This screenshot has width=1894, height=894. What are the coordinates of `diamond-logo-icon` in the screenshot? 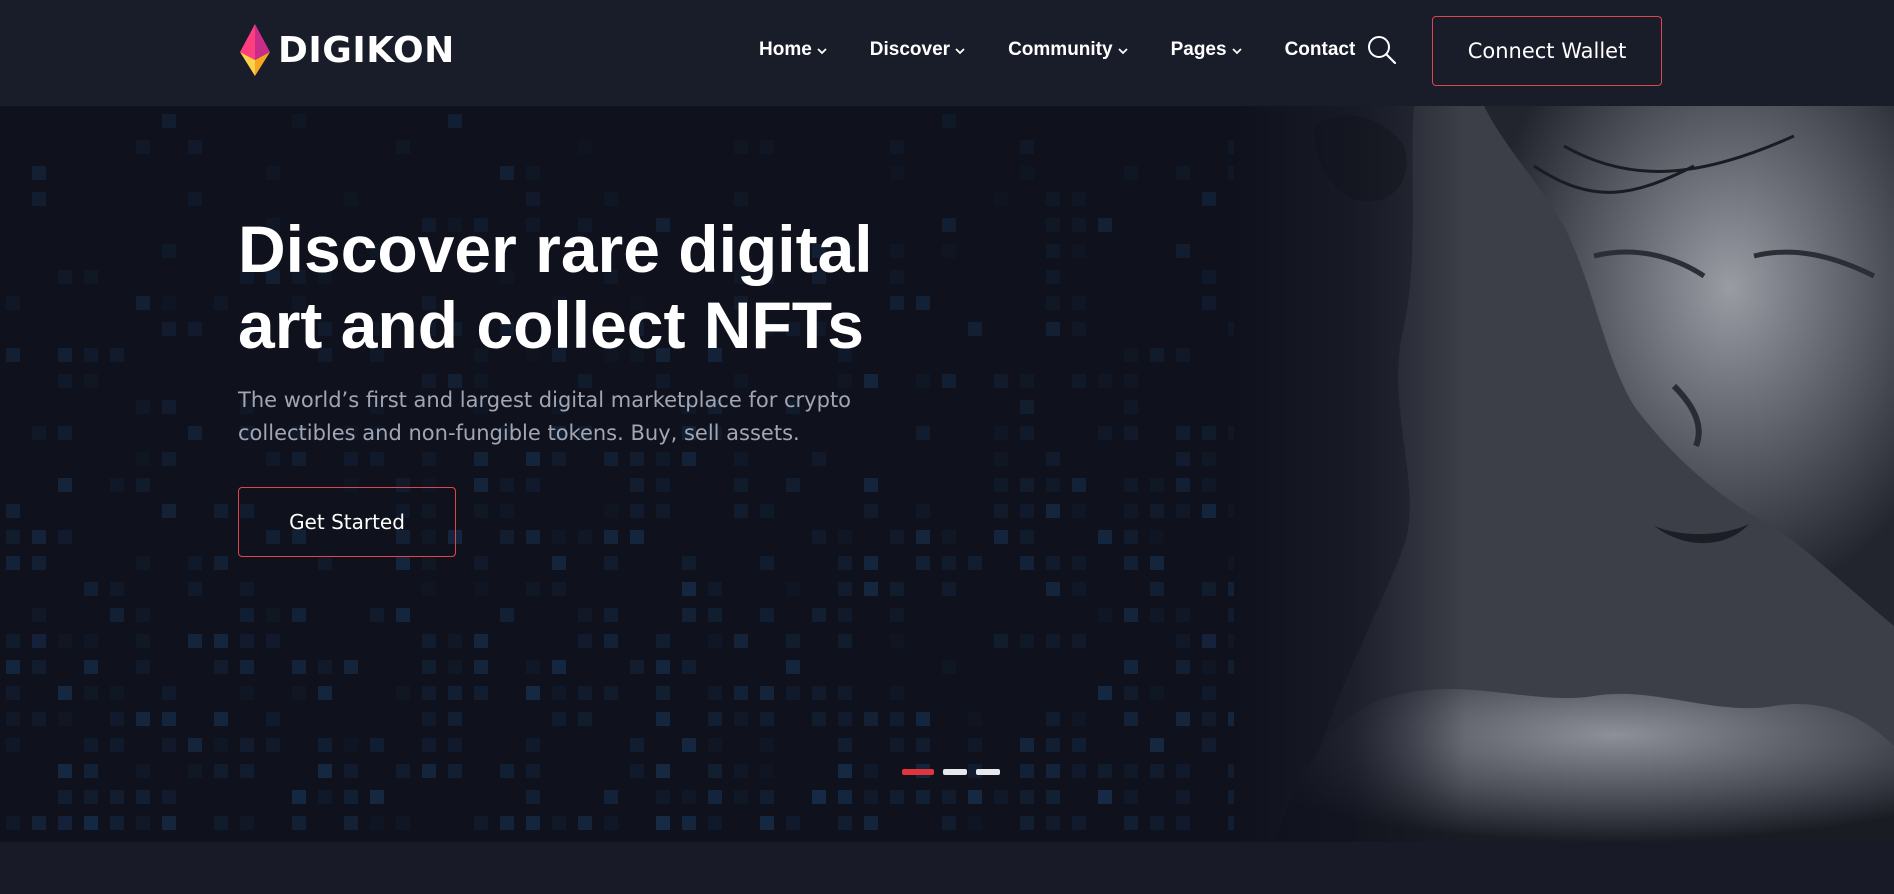 It's located at (255, 50).